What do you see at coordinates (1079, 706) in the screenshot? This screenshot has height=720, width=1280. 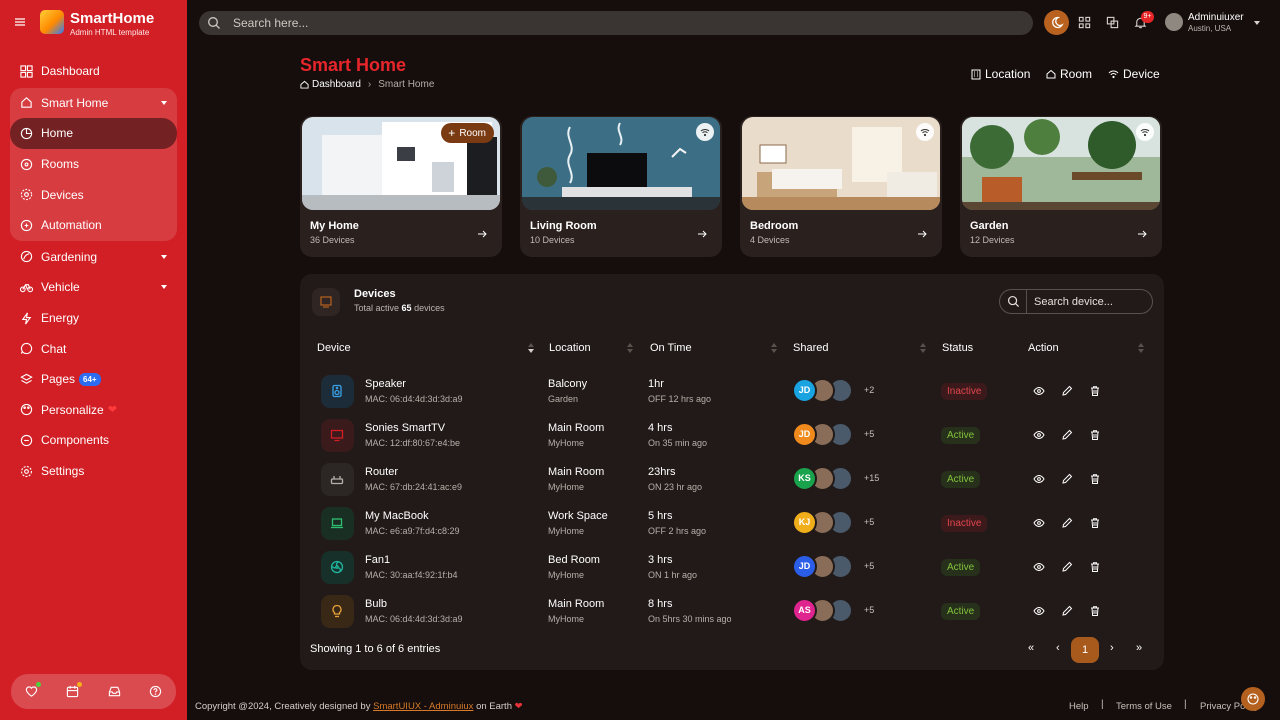 I see `help-link: Help` at bounding box center [1079, 706].